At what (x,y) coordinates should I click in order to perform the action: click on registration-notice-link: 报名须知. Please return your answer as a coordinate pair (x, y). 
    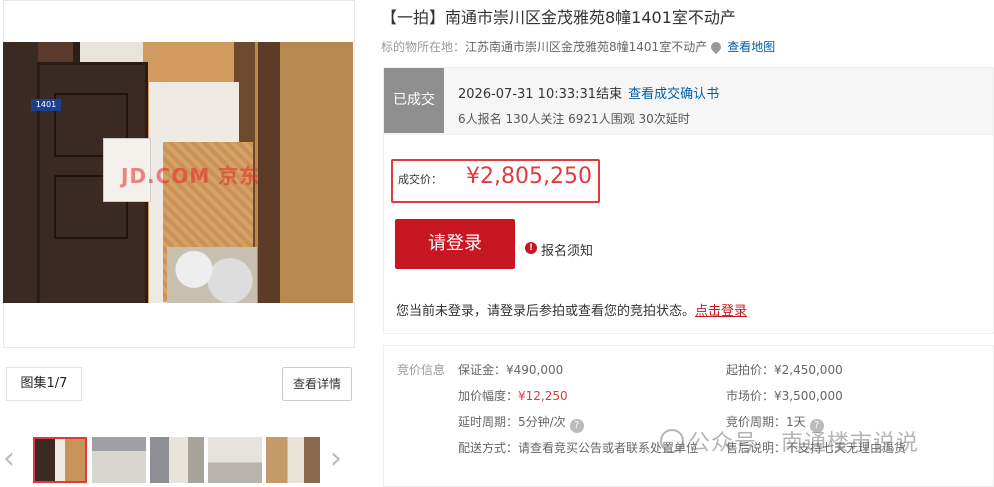
    Looking at the image, I should click on (567, 249).